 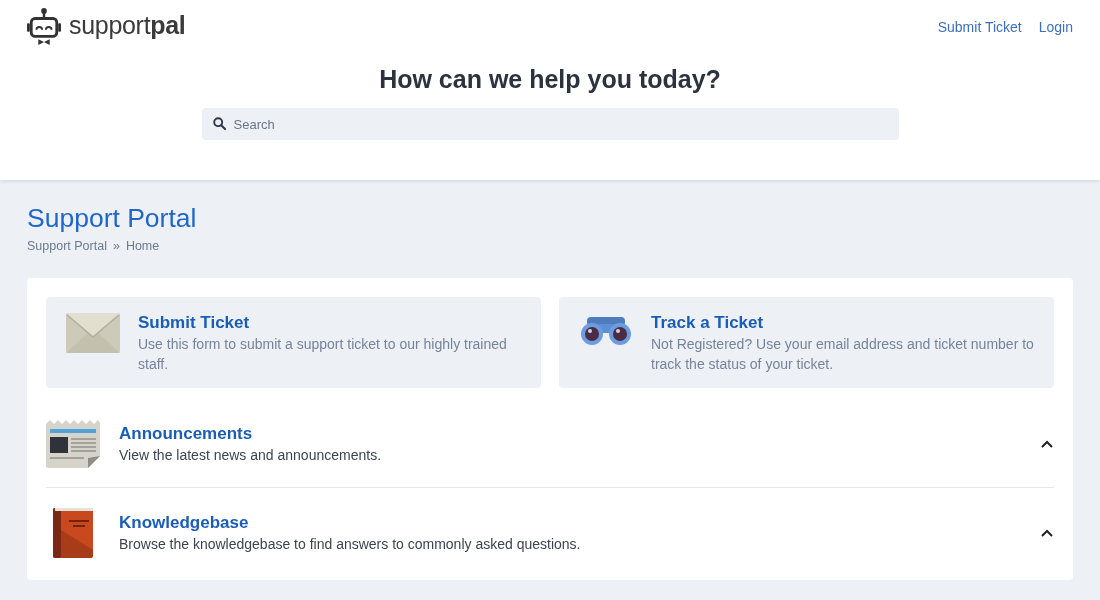 What do you see at coordinates (1055, 27) in the screenshot?
I see `nav-link: Login` at bounding box center [1055, 27].